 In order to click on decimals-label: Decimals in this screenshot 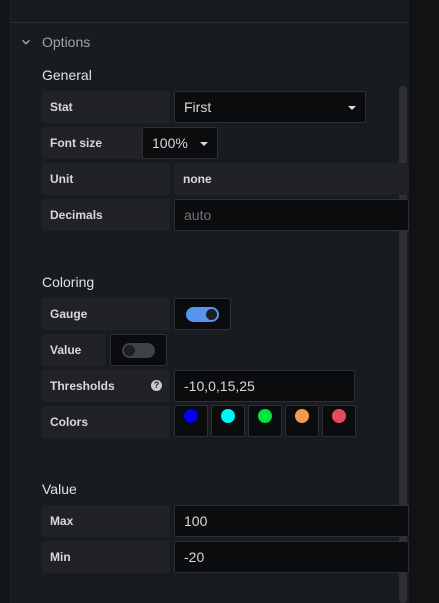, I will do `click(106, 215)`.